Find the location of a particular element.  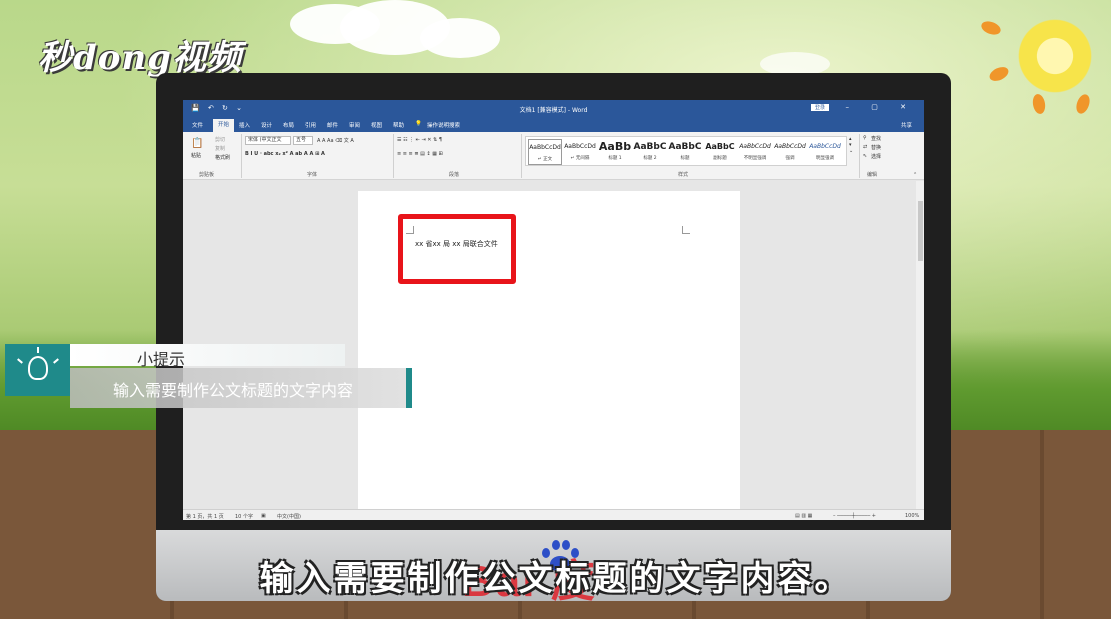

view-buttons: ▤ ▥ ▦ is located at coordinates (803, 516).